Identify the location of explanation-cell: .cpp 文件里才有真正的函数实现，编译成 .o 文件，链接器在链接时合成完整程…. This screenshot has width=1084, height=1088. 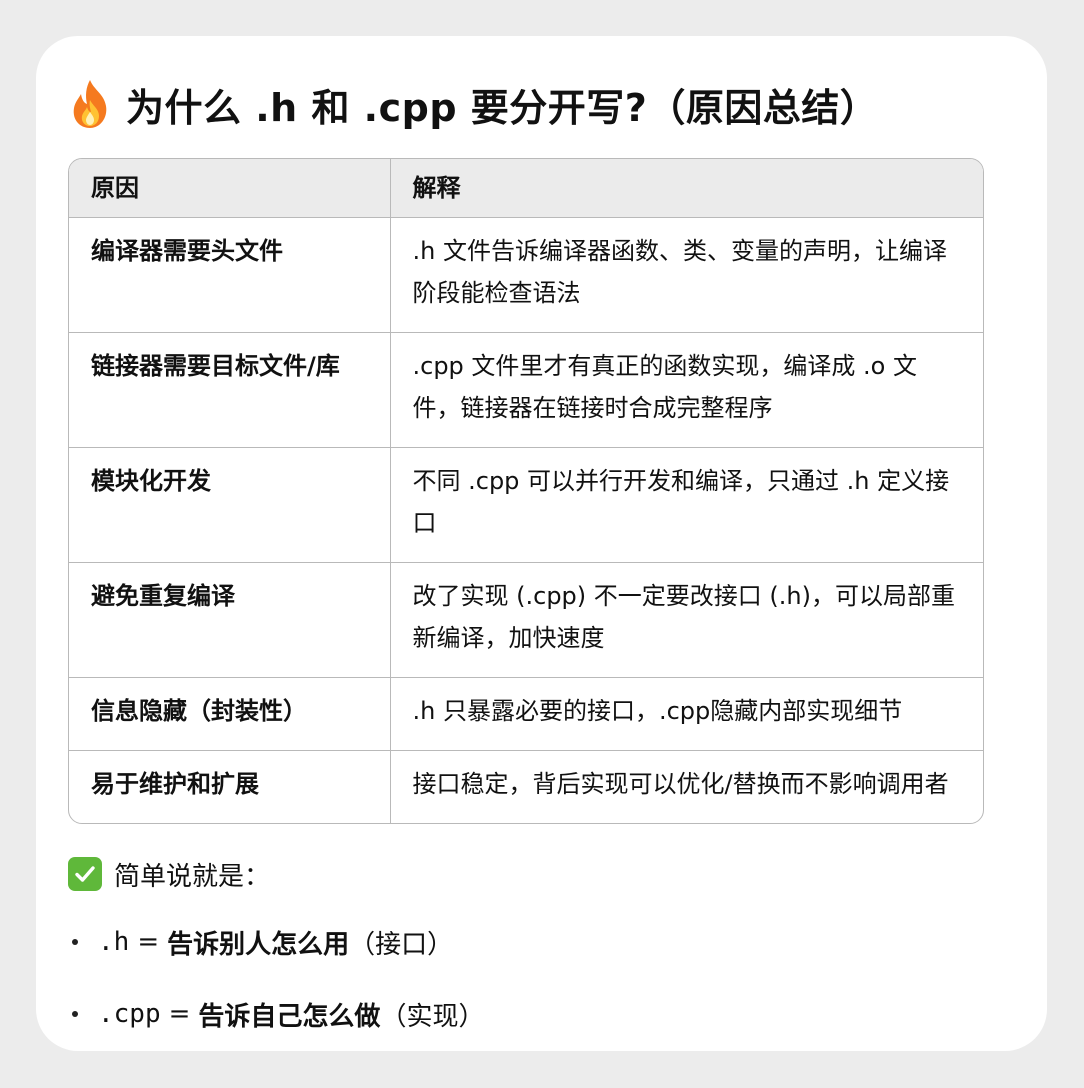
(686, 390).